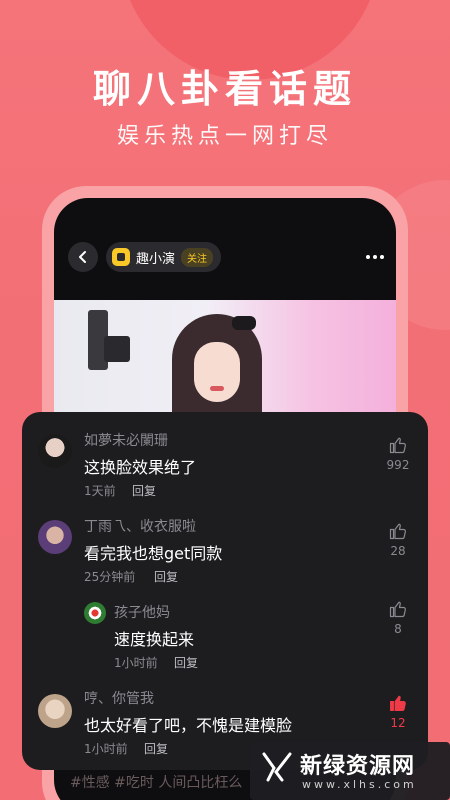 The width and height of the screenshot is (450, 800). I want to click on comment-text: 也太好看了吧，不愧是建模脸, so click(188, 725).